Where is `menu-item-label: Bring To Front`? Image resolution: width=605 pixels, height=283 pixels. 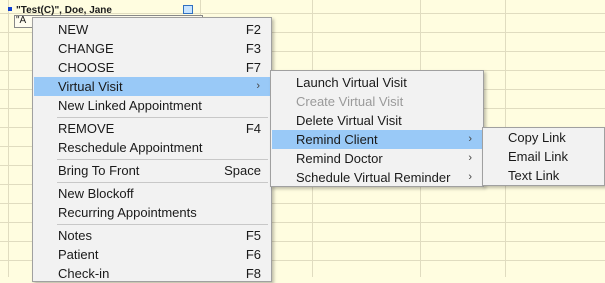 menu-item-label: Bring To Front is located at coordinates (99, 170).